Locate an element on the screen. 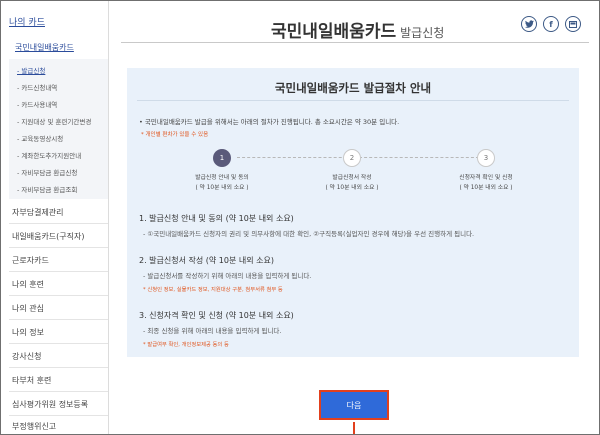 This screenshot has height=435, width=600. sidebar-title: 나의 카드 is located at coordinates (27, 21).